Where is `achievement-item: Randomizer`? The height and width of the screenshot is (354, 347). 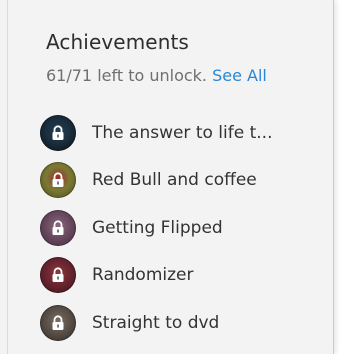
achievement-item: Randomizer is located at coordinates (156, 276).